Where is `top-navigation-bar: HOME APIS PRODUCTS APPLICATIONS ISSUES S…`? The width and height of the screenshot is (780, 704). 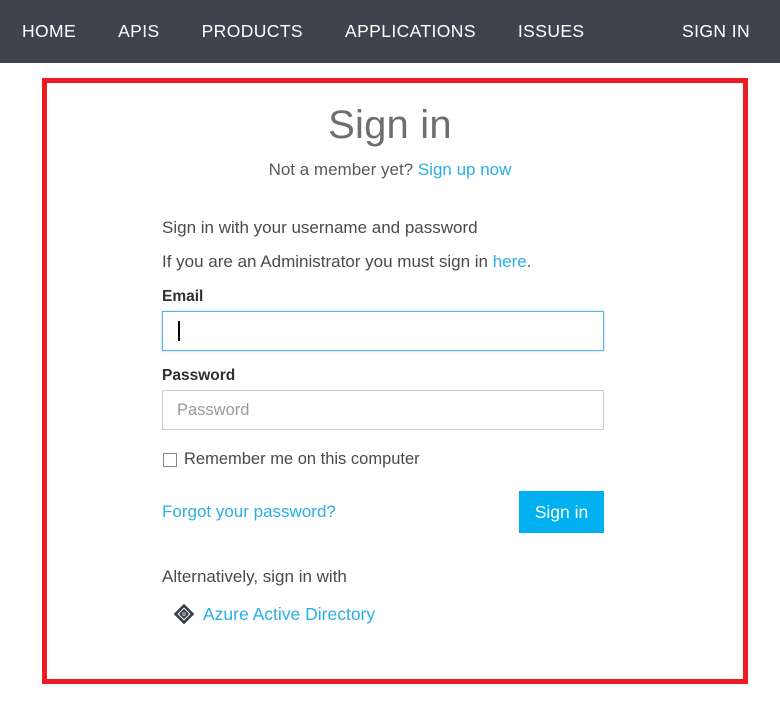
top-navigation-bar: HOME APIS PRODUCTS APPLICATIONS ISSUES S… is located at coordinates (390, 31).